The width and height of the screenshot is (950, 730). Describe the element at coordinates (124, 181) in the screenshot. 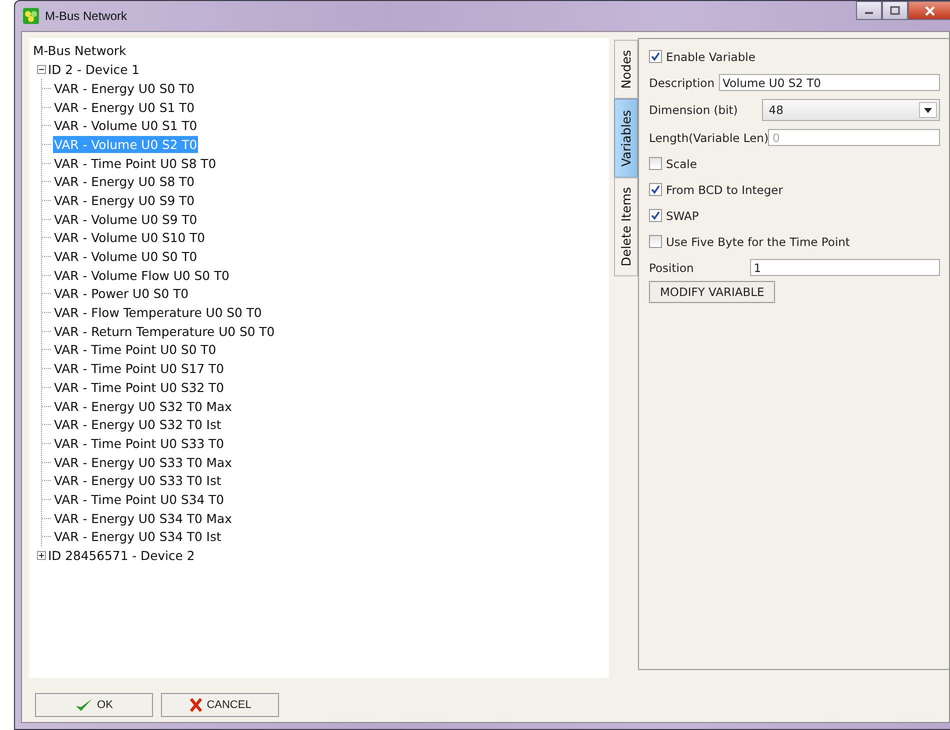

I see `tree-item: VAR - Energy U0 S8 T0` at that location.